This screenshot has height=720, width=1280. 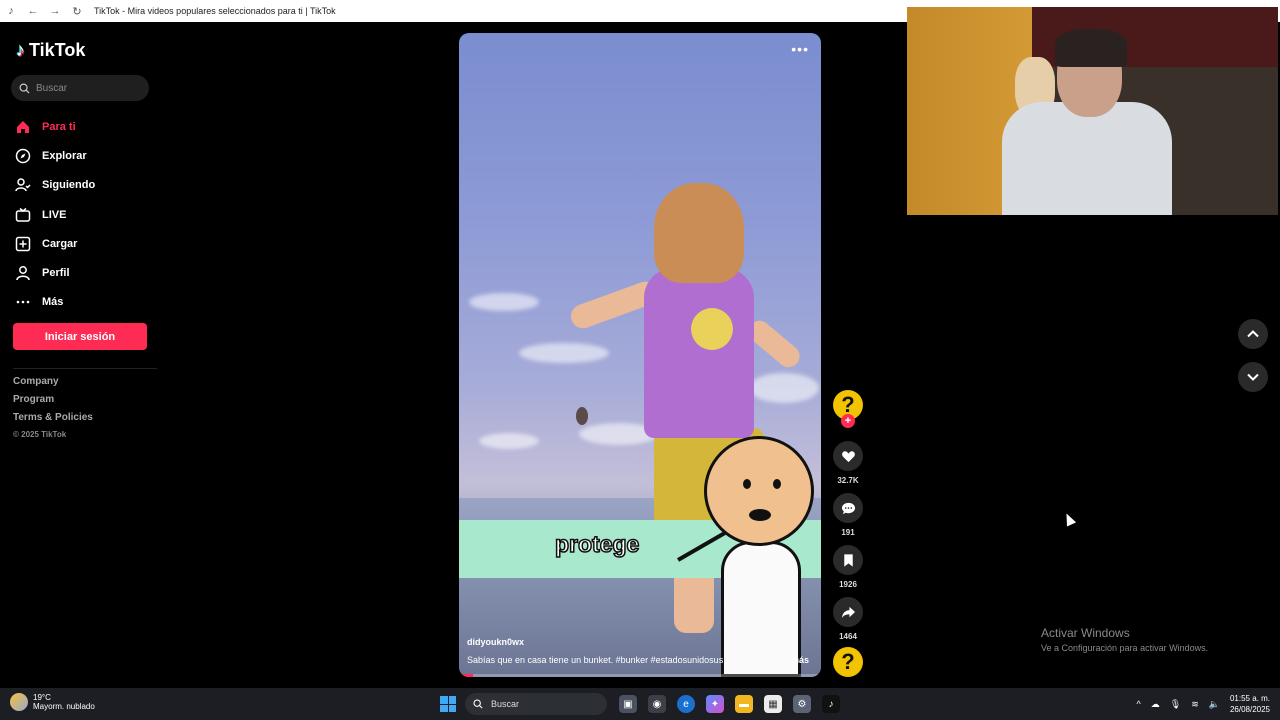 What do you see at coordinates (495, 642) in the screenshot?
I see `video-username: didyoukn0wx` at bounding box center [495, 642].